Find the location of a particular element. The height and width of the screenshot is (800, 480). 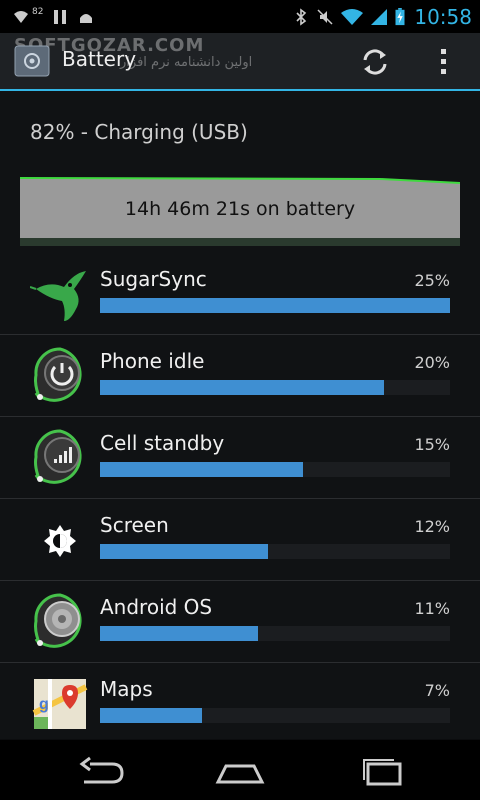

usage-percent: 15% is located at coordinates (432, 444).